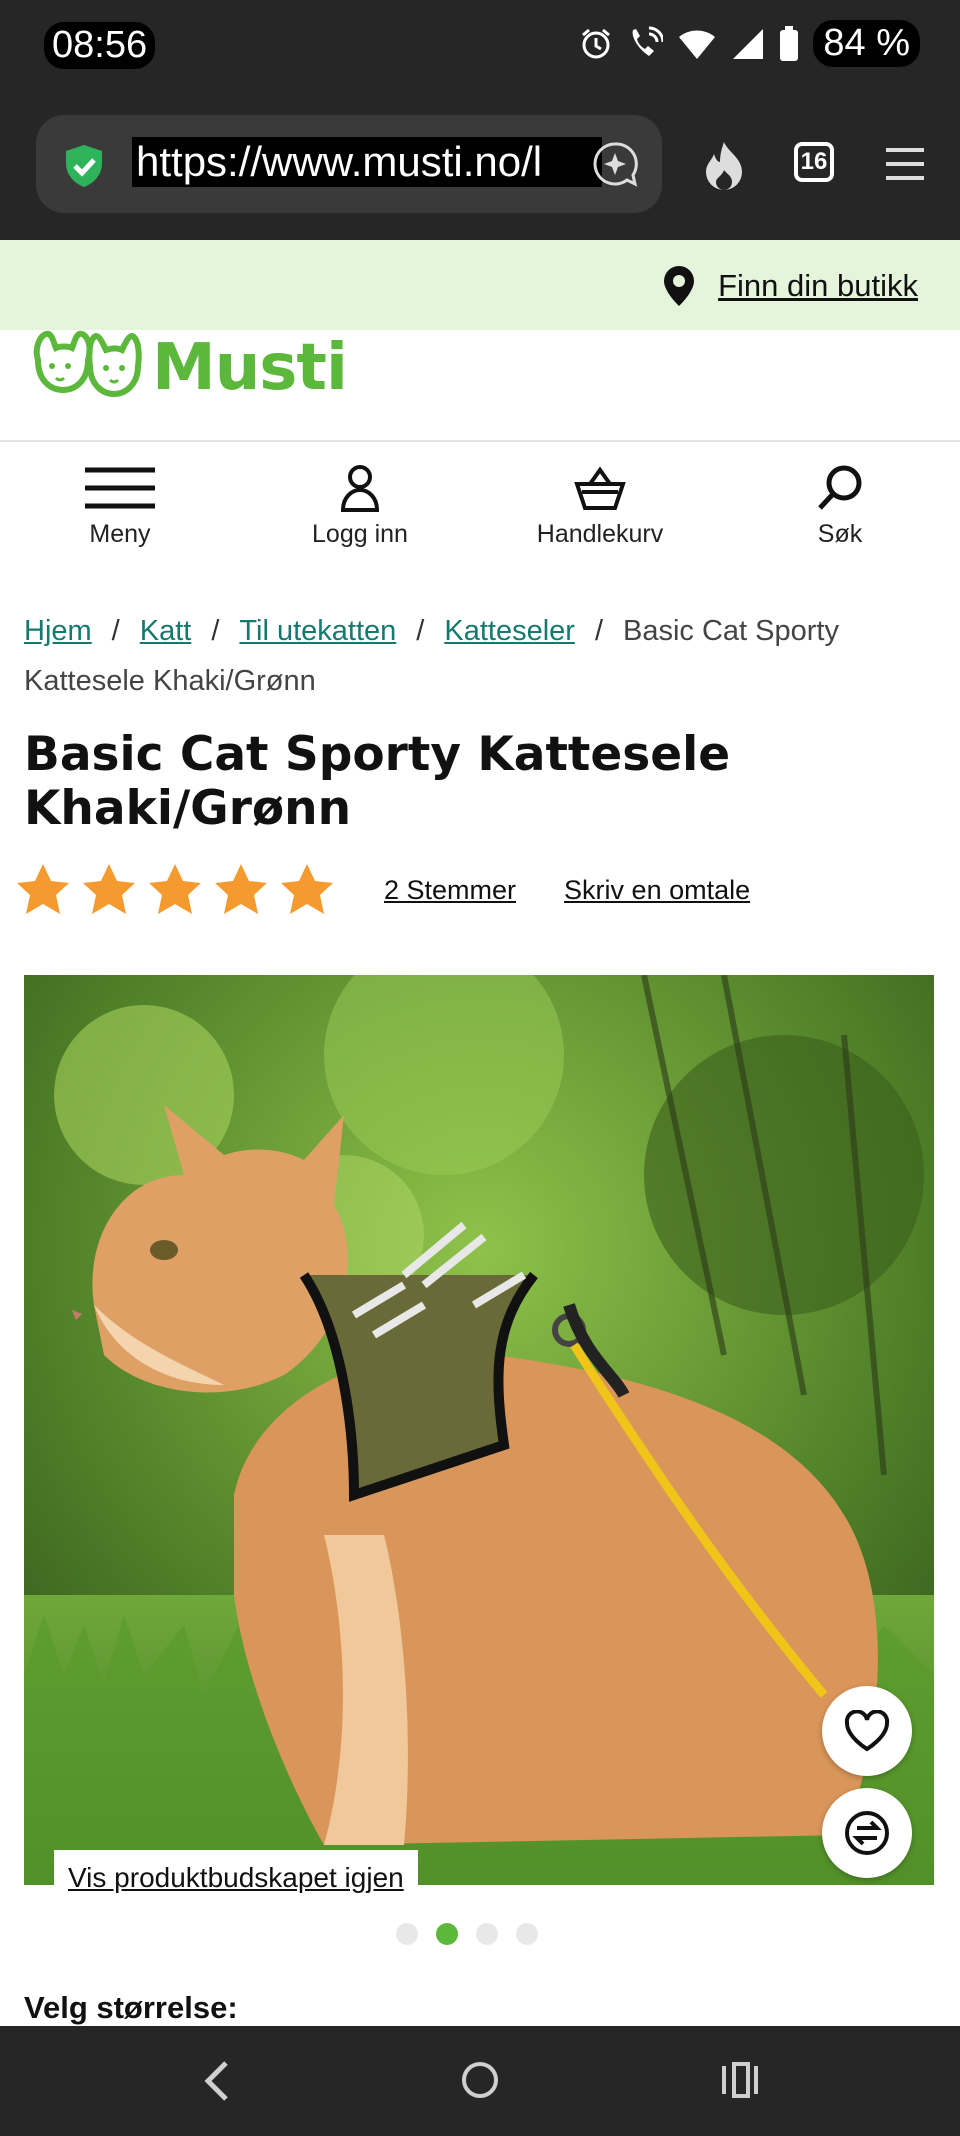  What do you see at coordinates (789, 43) in the screenshot?
I see `battery-icon` at bounding box center [789, 43].